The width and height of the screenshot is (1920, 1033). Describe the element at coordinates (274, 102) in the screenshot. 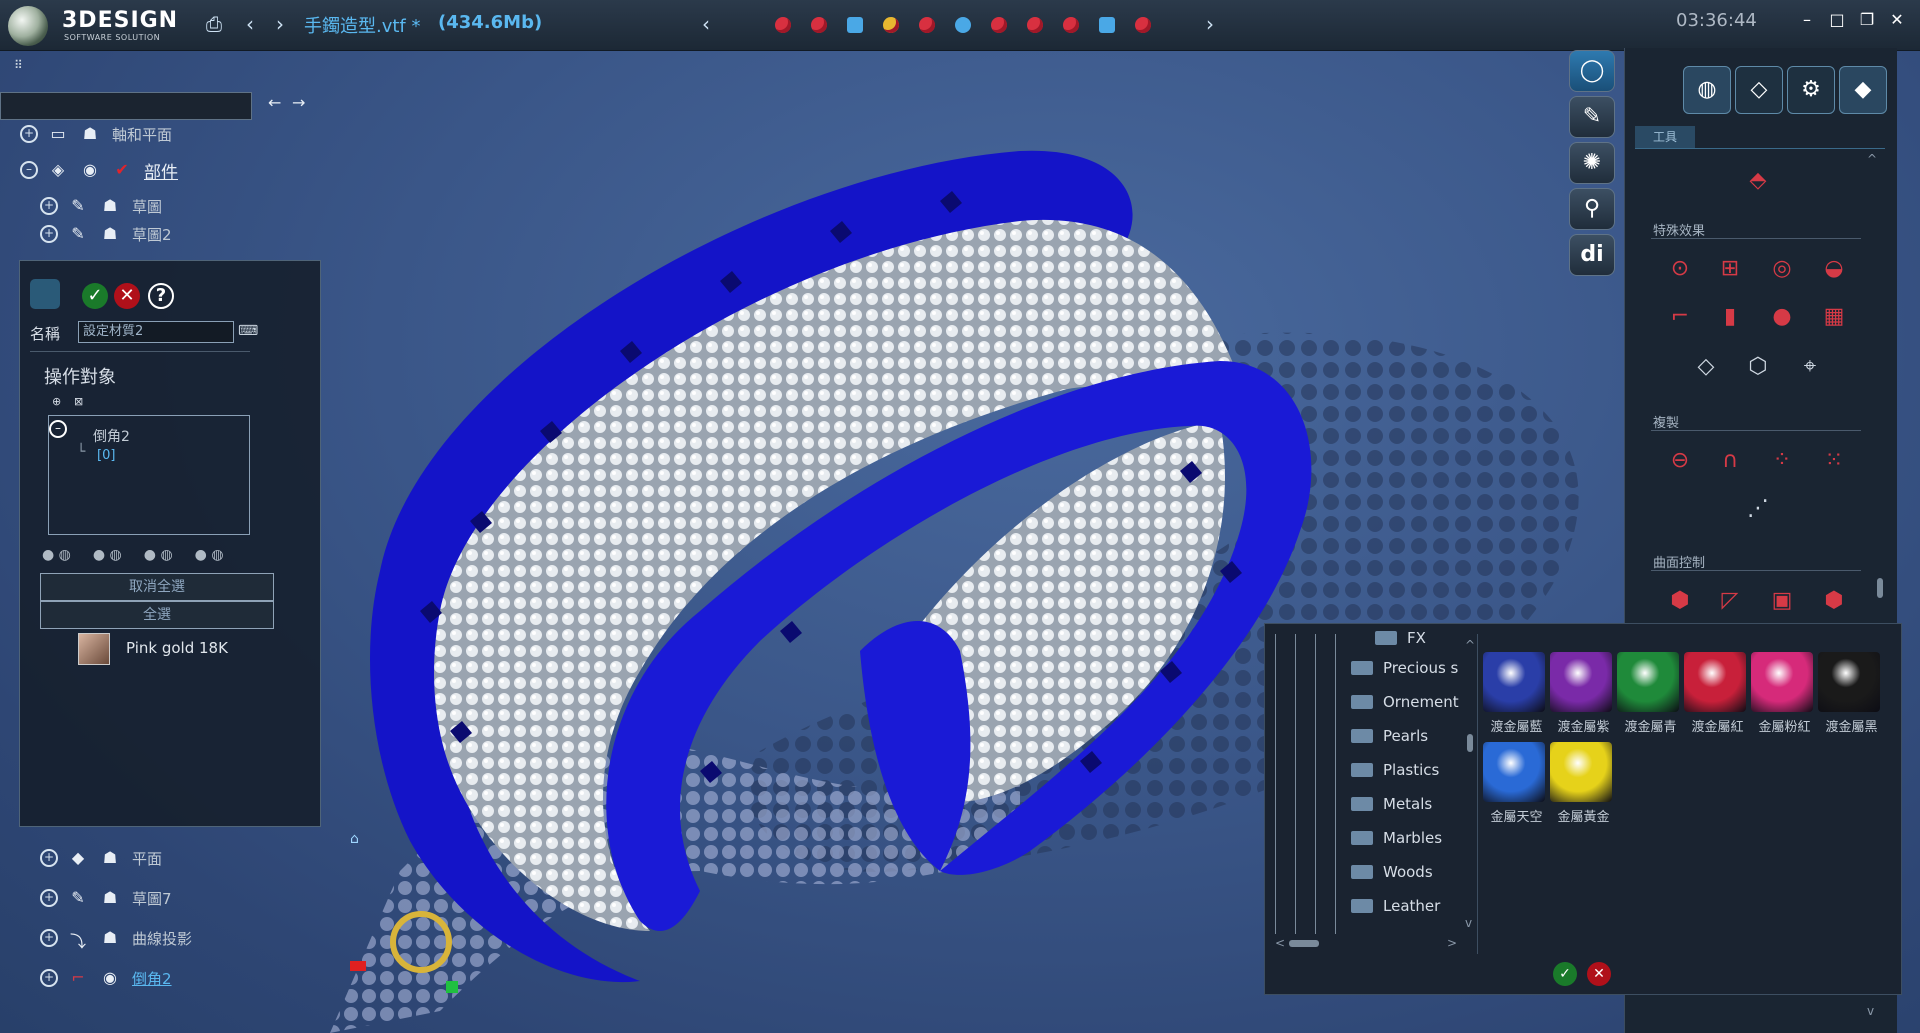

I see `tree-back-icon: ←` at that location.